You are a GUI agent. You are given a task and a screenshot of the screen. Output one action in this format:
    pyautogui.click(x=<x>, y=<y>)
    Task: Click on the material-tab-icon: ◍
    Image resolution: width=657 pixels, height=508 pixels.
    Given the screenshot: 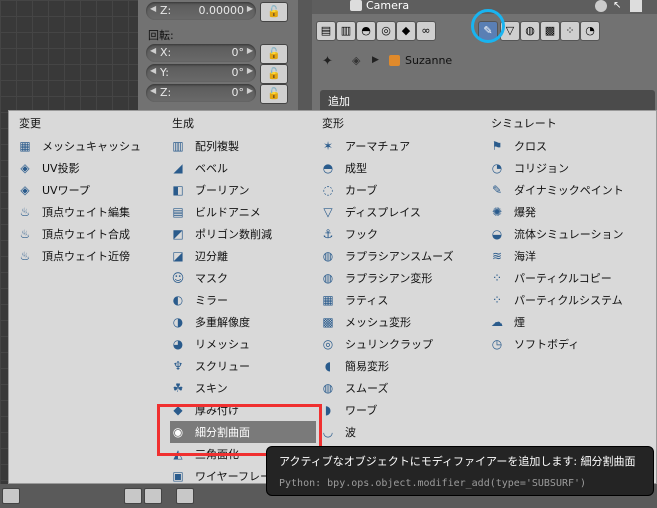 What is the action you would take?
    pyautogui.click(x=530, y=31)
    